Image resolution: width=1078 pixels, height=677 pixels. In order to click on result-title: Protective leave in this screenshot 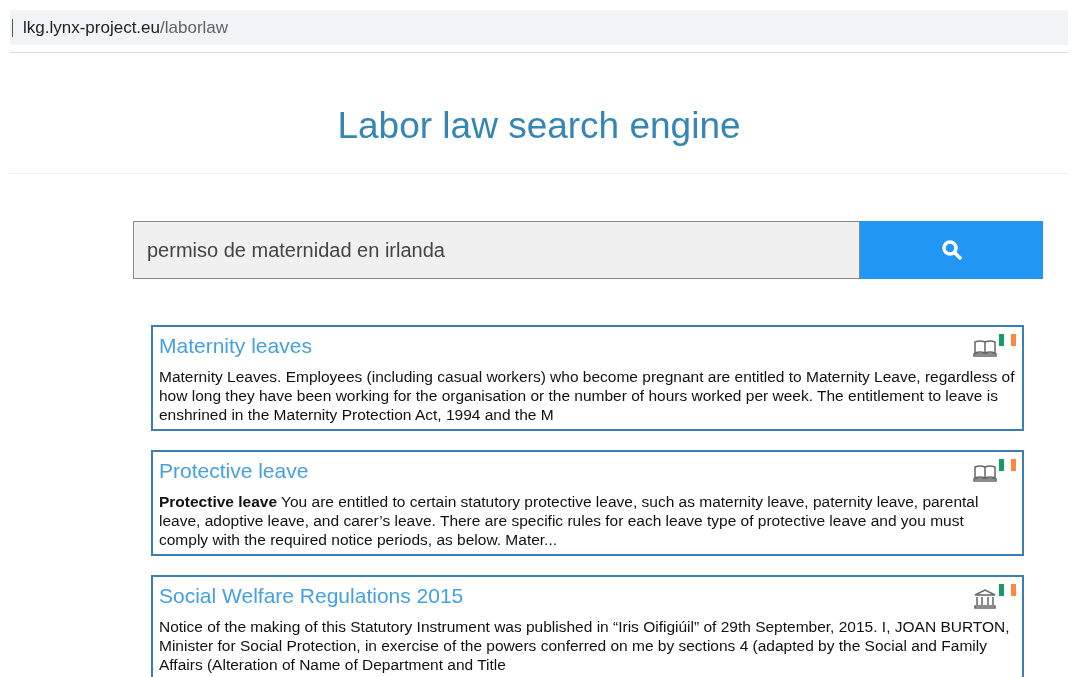, I will do `click(234, 471)`.